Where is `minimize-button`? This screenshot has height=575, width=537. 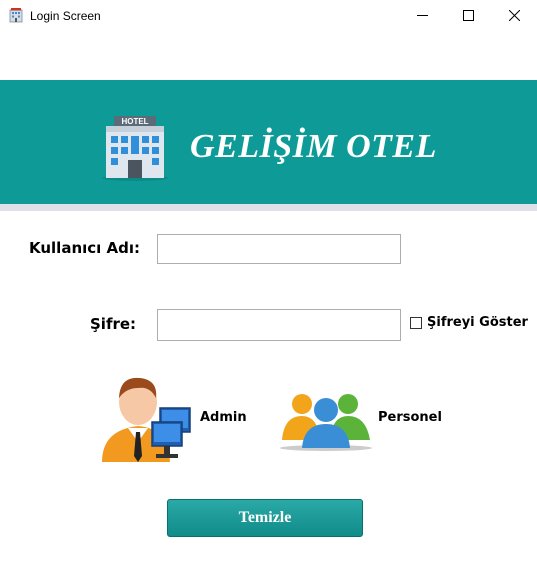
minimize-button is located at coordinates (422, 15).